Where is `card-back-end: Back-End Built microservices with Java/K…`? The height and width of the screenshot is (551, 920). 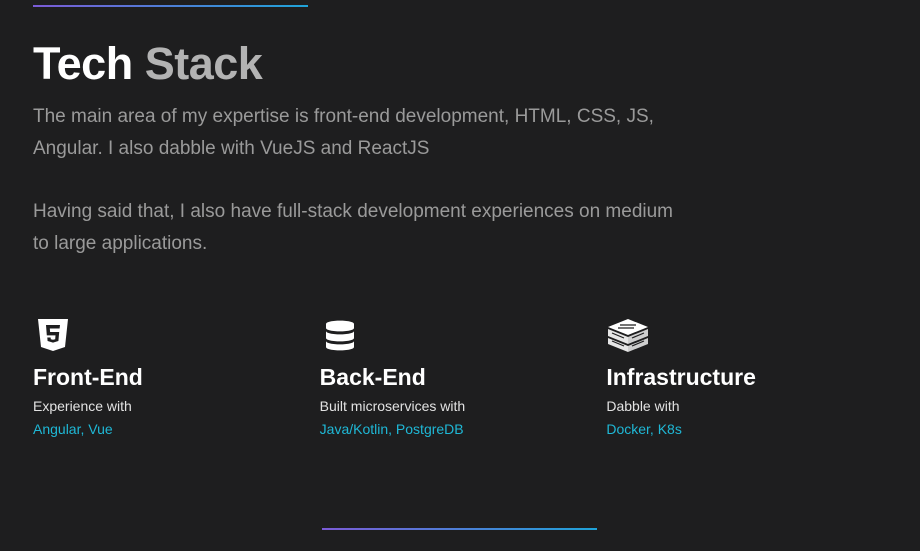 card-back-end: Back-End Built microservices with Java/K… is located at coordinates (463, 378).